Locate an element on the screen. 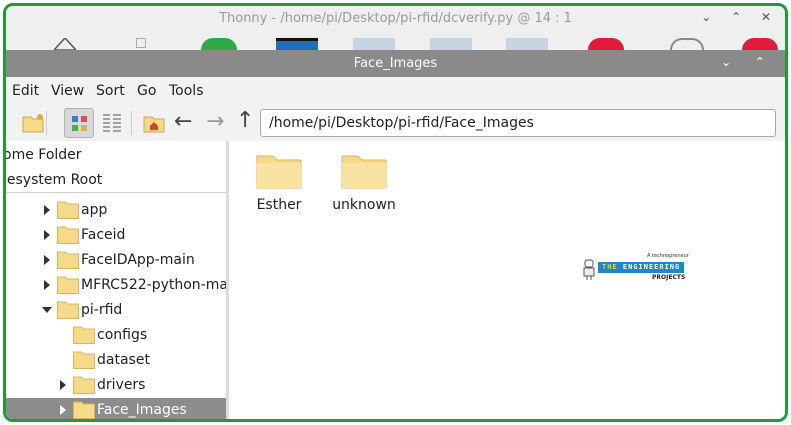 The width and height of the screenshot is (791, 425). tree-item-label: Face_Images is located at coordinates (142, 410).